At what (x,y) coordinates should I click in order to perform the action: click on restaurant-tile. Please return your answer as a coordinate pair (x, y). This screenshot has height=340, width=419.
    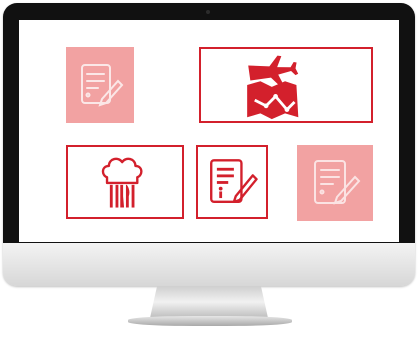
    Looking at the image, I should click on (125, 182).